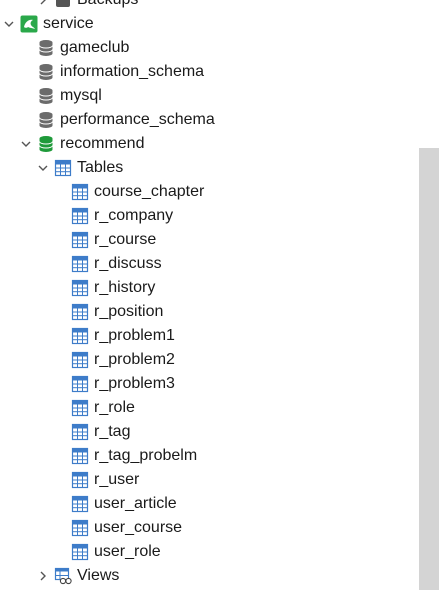 This screenshot has width=439, height=590. I want to click on backup-icon, so click(63, 4).